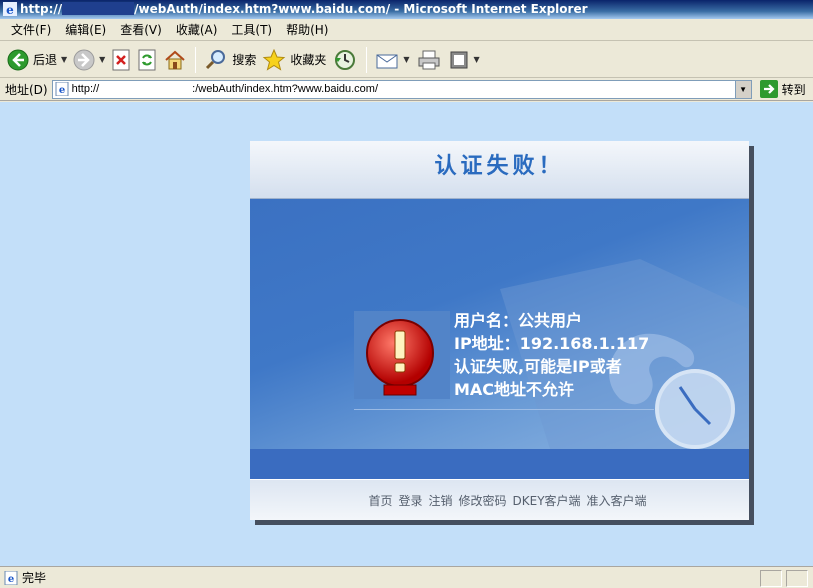  What do you see at coordinates (197, 30) in the screenshot?
I see `menu-favorites: 收藏(A)` at bounding box center [197, 30].